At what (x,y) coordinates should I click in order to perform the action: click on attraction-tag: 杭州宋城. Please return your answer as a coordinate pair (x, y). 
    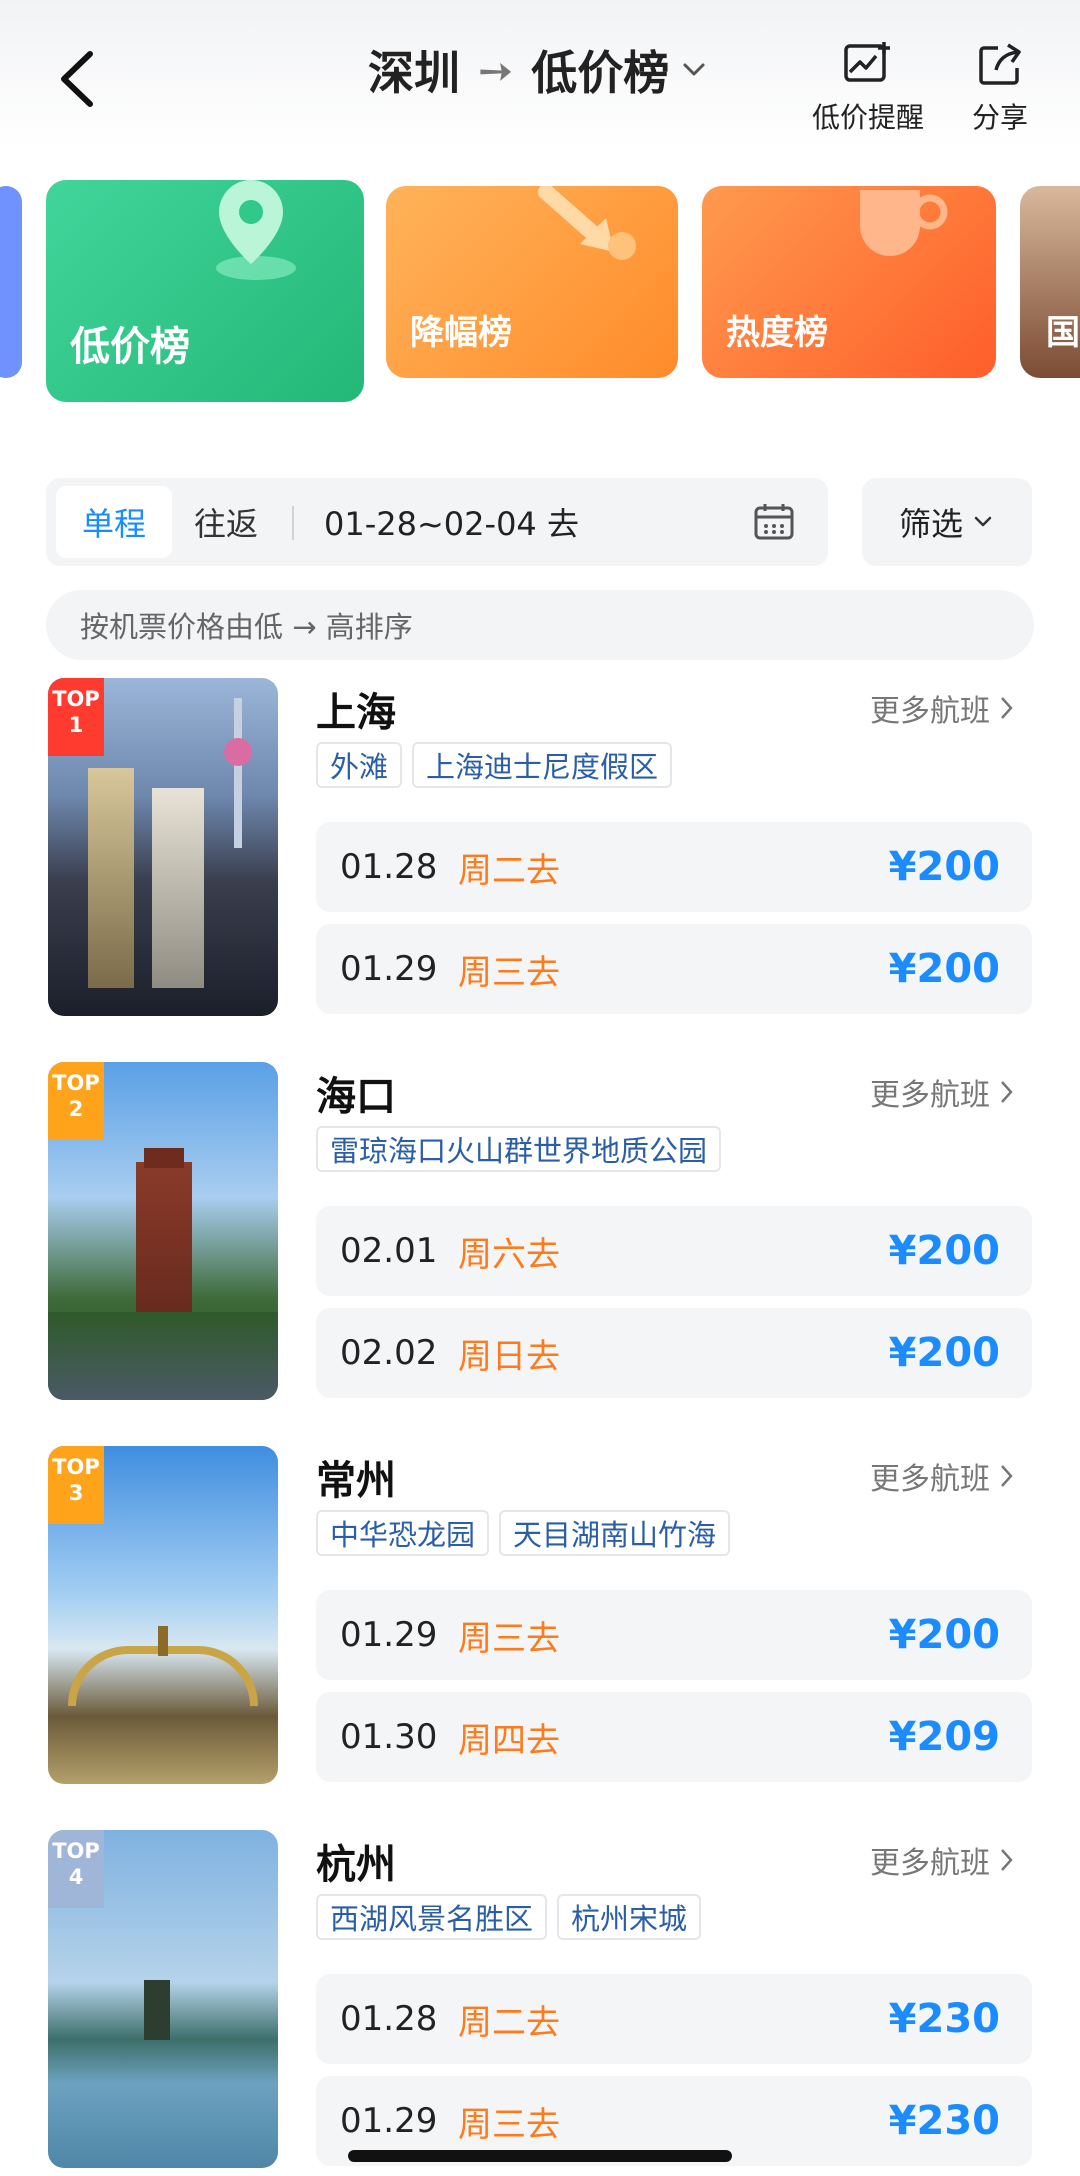
    Looking at the image, I should click on (629, 1917).